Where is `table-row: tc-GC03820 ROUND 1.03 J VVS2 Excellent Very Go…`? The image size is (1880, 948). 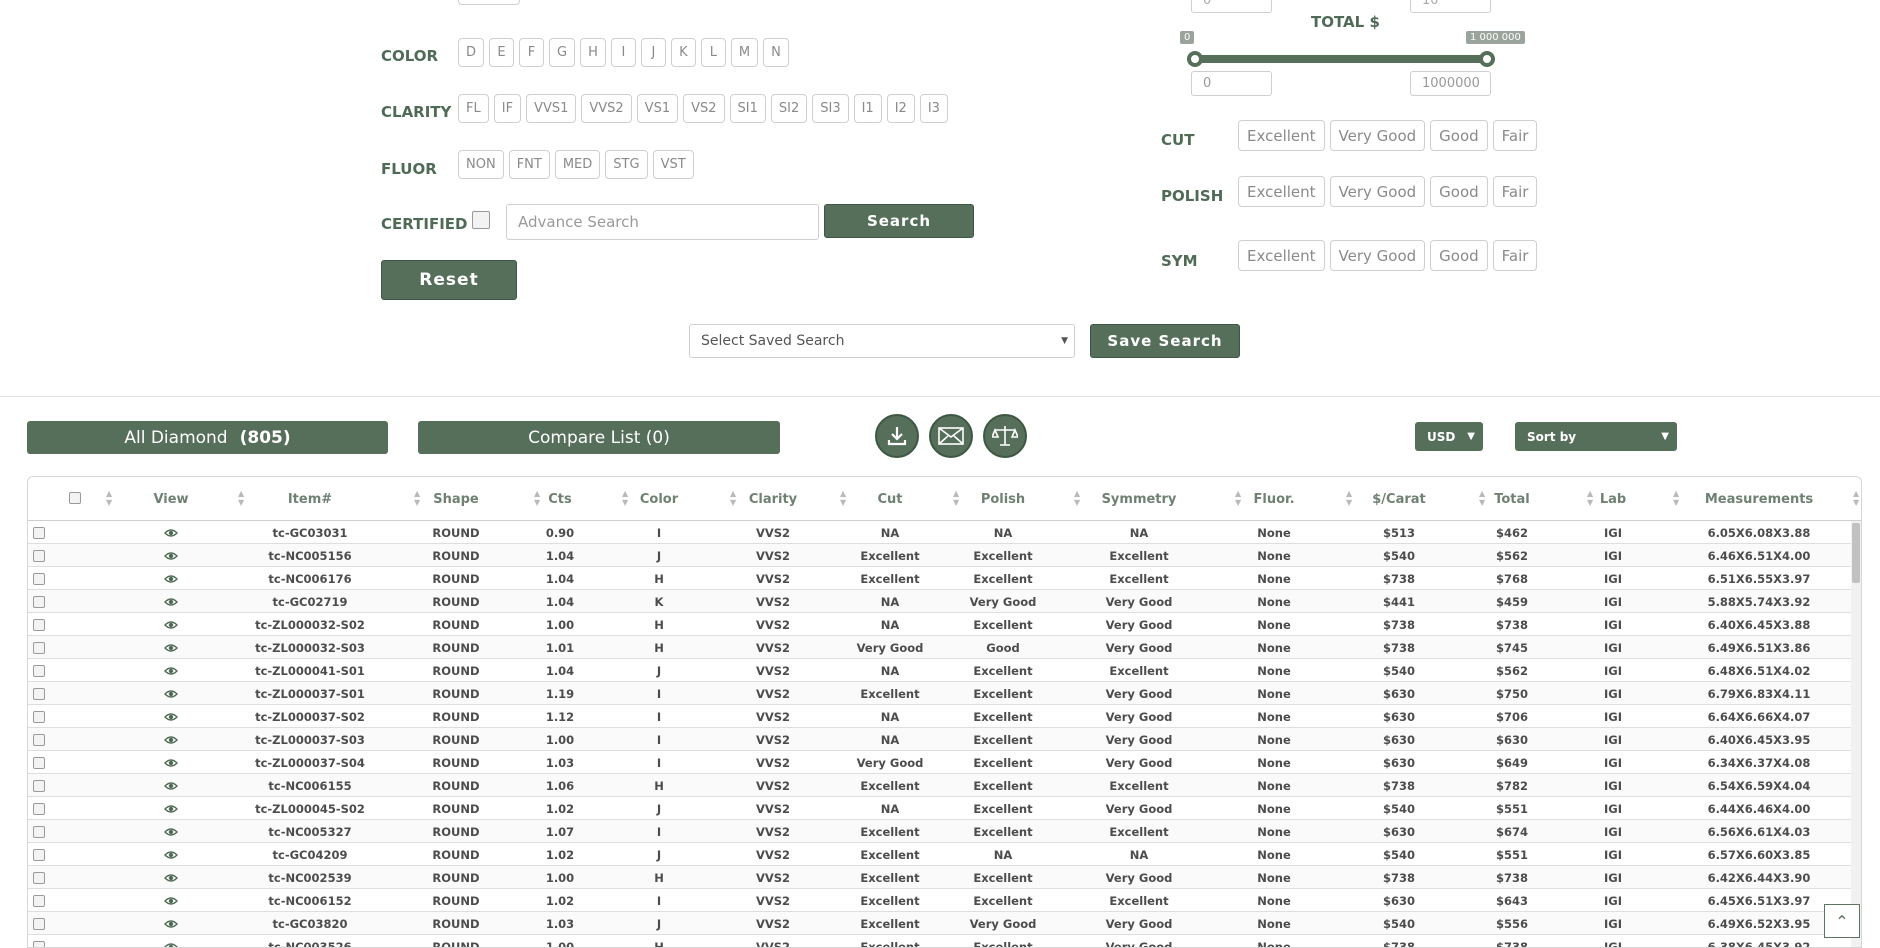
table-row: tc-GC03820 ROUND 1.03 J VVS2 Excellent Very Go… is located at coordinates (944, 923).